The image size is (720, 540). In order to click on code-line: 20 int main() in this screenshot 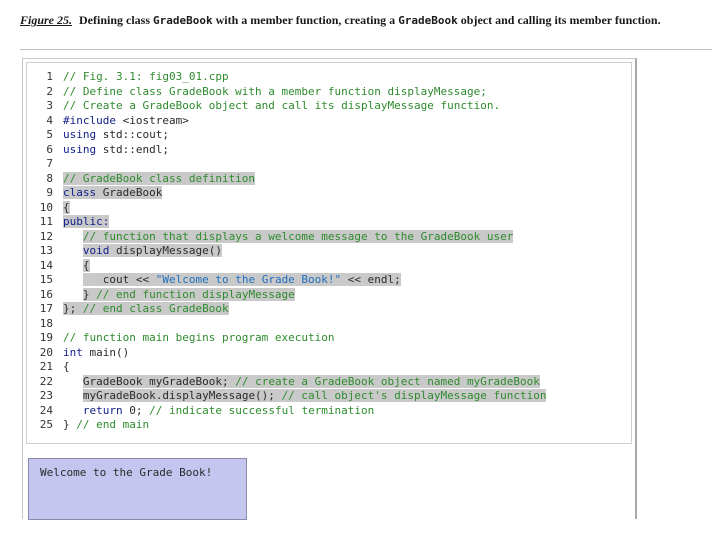, I will do `click(290, 353)`.